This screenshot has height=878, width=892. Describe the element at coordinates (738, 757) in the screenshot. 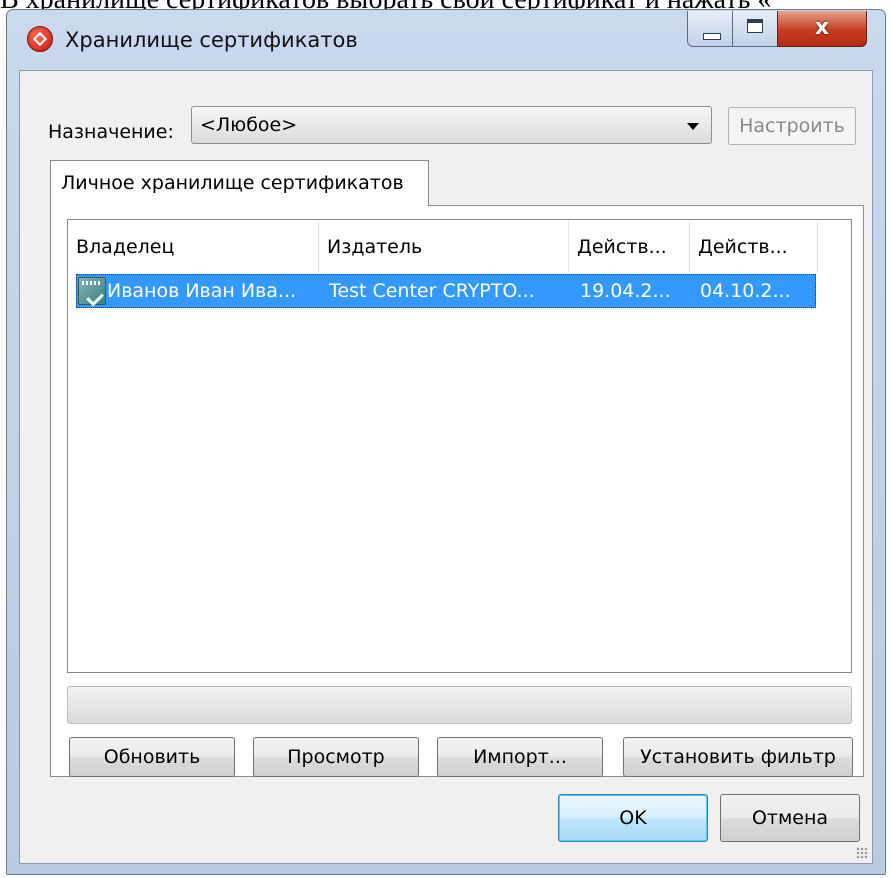

I see `set-filter-button: Установить фильтр` at that location.